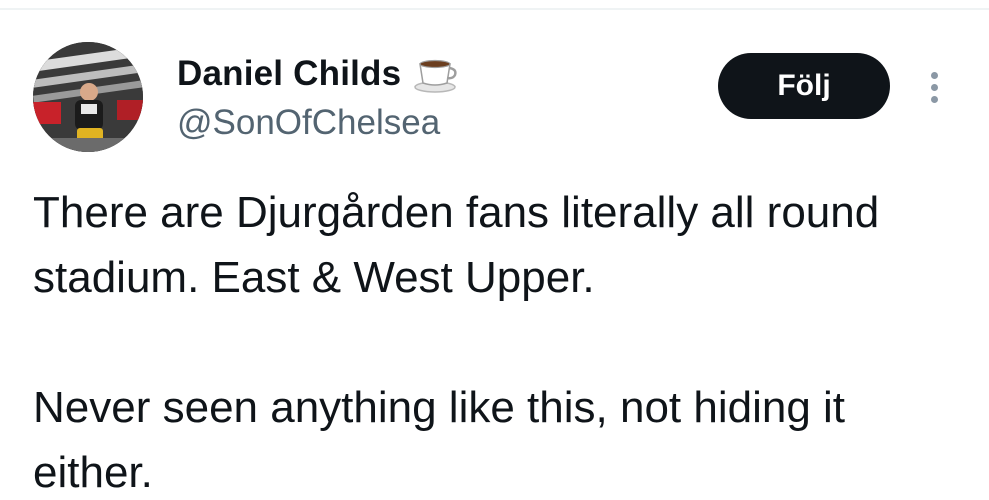  Describe the element at coordinates (289, 74) in the screenshot. I see `author-display-name: Daniel Childs` at that location.